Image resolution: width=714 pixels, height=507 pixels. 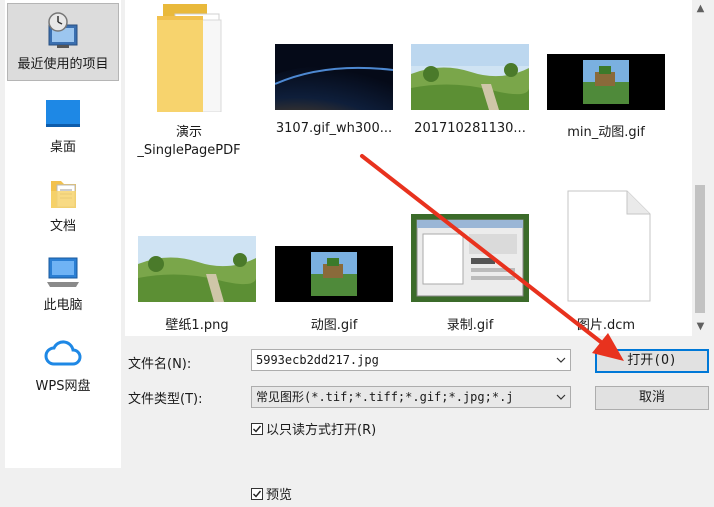 What do you see at coordinates (700, 249) in the screenshot?
I see `scrollbar-thumb` at bounding box center [700, 249].